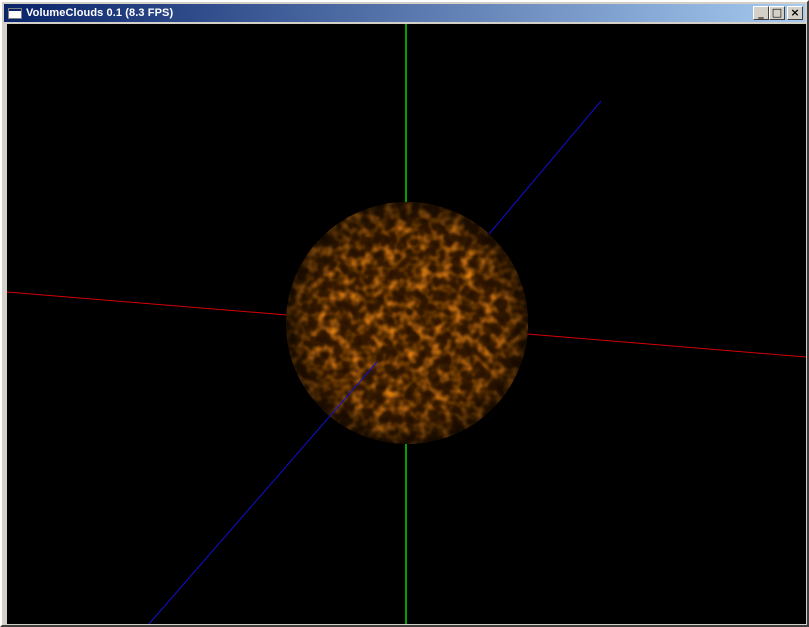 The image size is (809, 627). What do you see at coordinates (263, 492) in the screenshot?
I see `z-axis-line-front` at bounding box center [263, 492].